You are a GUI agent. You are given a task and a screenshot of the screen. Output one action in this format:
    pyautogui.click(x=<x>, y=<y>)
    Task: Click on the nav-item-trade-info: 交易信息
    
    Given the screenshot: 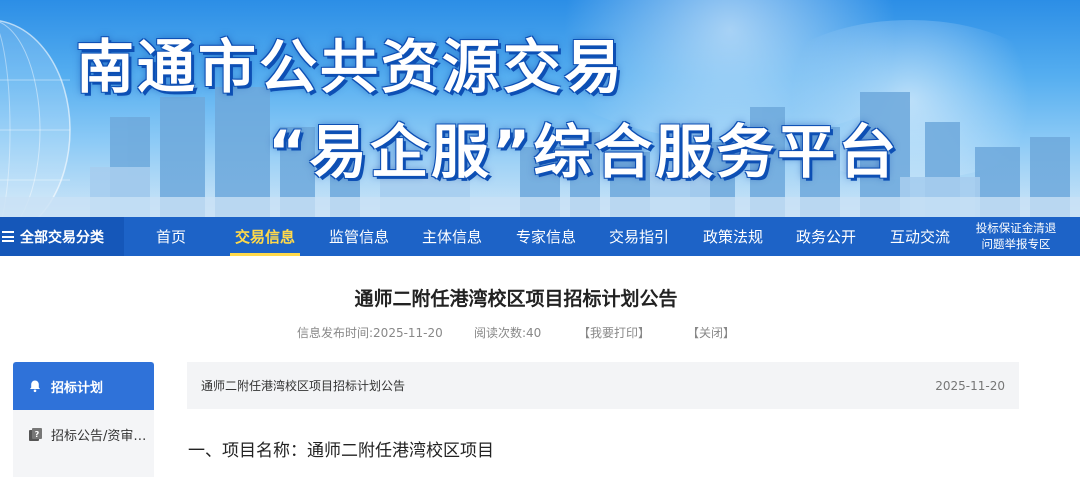 What is the action you would take?
    pyautogui.click(x=265, y=236)
    